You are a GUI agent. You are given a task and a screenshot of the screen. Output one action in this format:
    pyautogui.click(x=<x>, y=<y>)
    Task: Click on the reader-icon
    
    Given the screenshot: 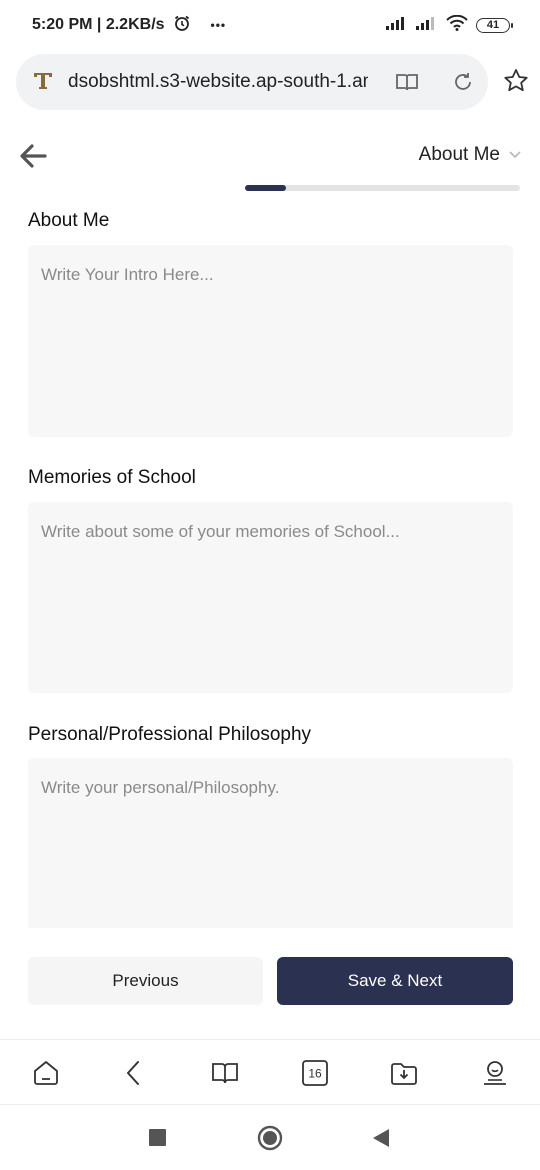 What is the action you would take?
    pyautogui.click(x=407, y=84)
    